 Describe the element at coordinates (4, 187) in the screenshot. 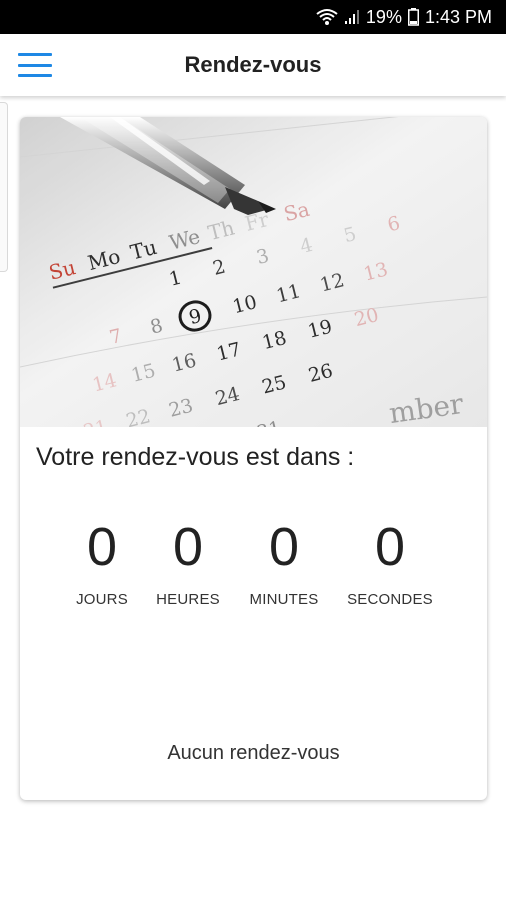

I see `drawer-edge-handle` at that location.